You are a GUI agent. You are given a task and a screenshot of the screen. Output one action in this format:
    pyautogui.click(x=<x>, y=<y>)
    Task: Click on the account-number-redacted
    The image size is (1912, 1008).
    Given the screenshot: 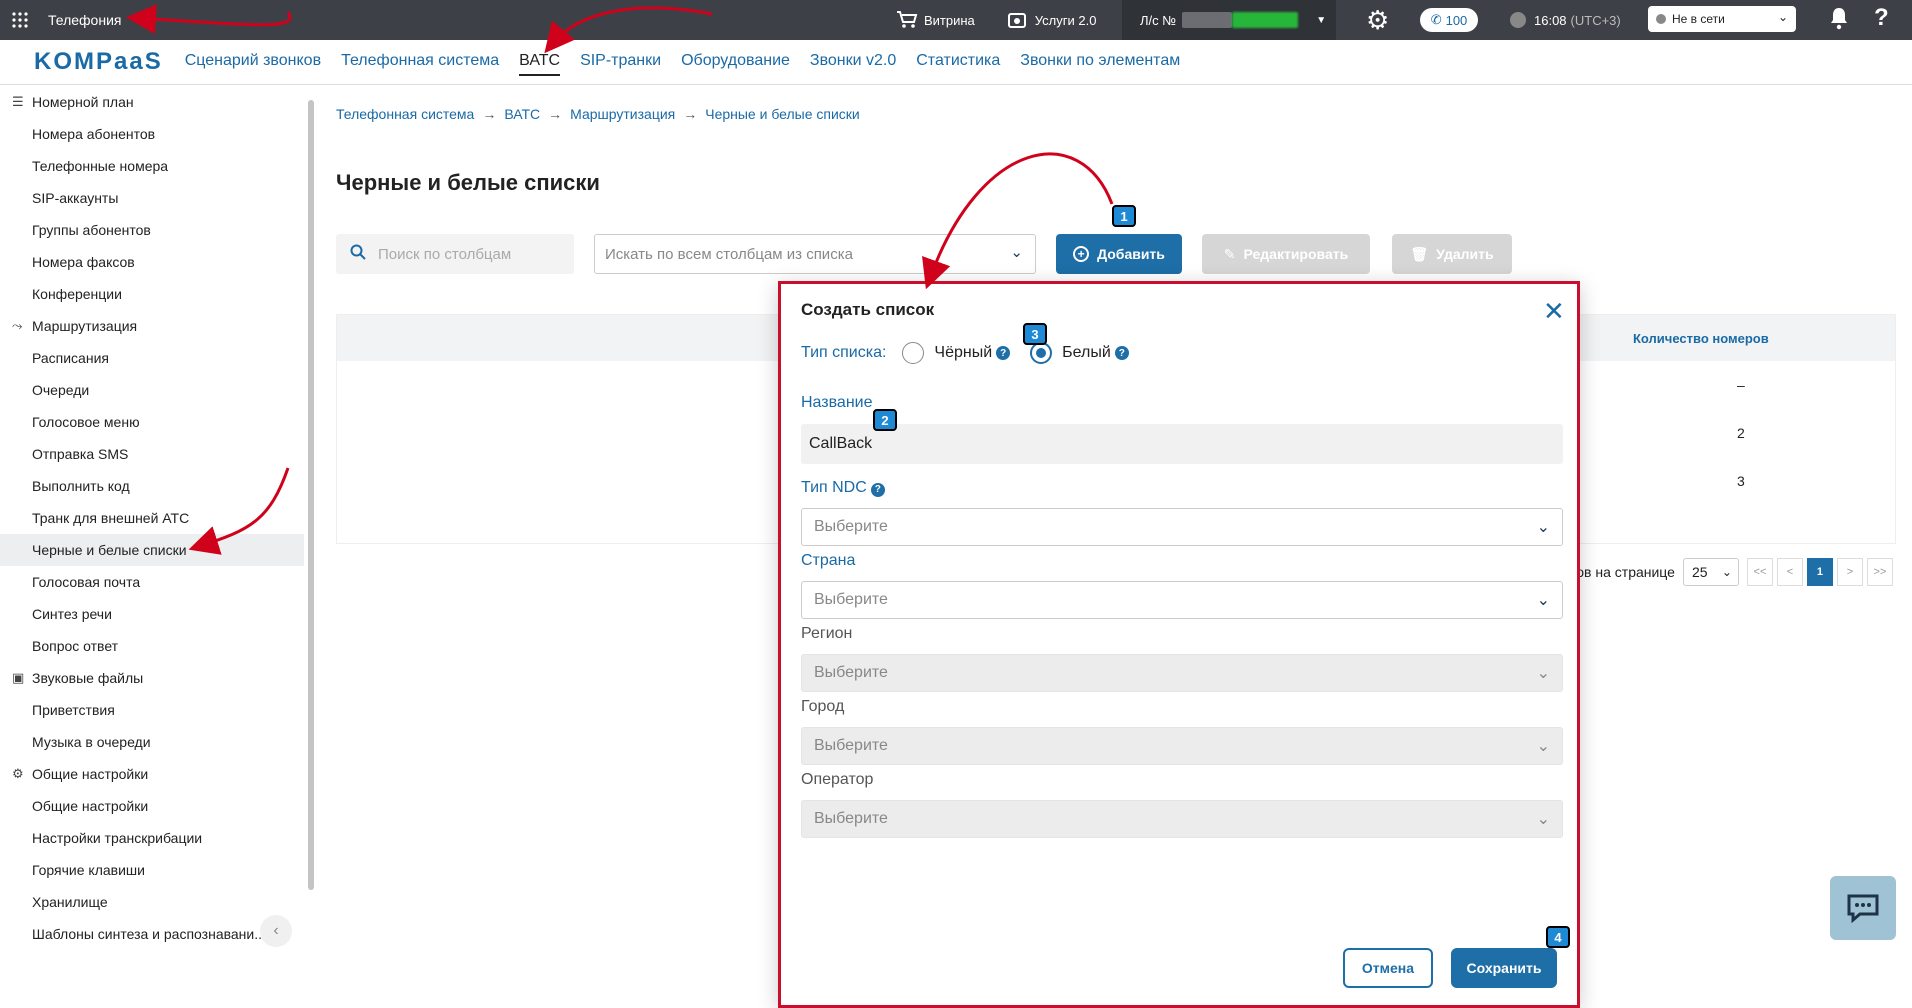 What is the action you would take?
    pyautogui.click(x=1207, y=20)
    